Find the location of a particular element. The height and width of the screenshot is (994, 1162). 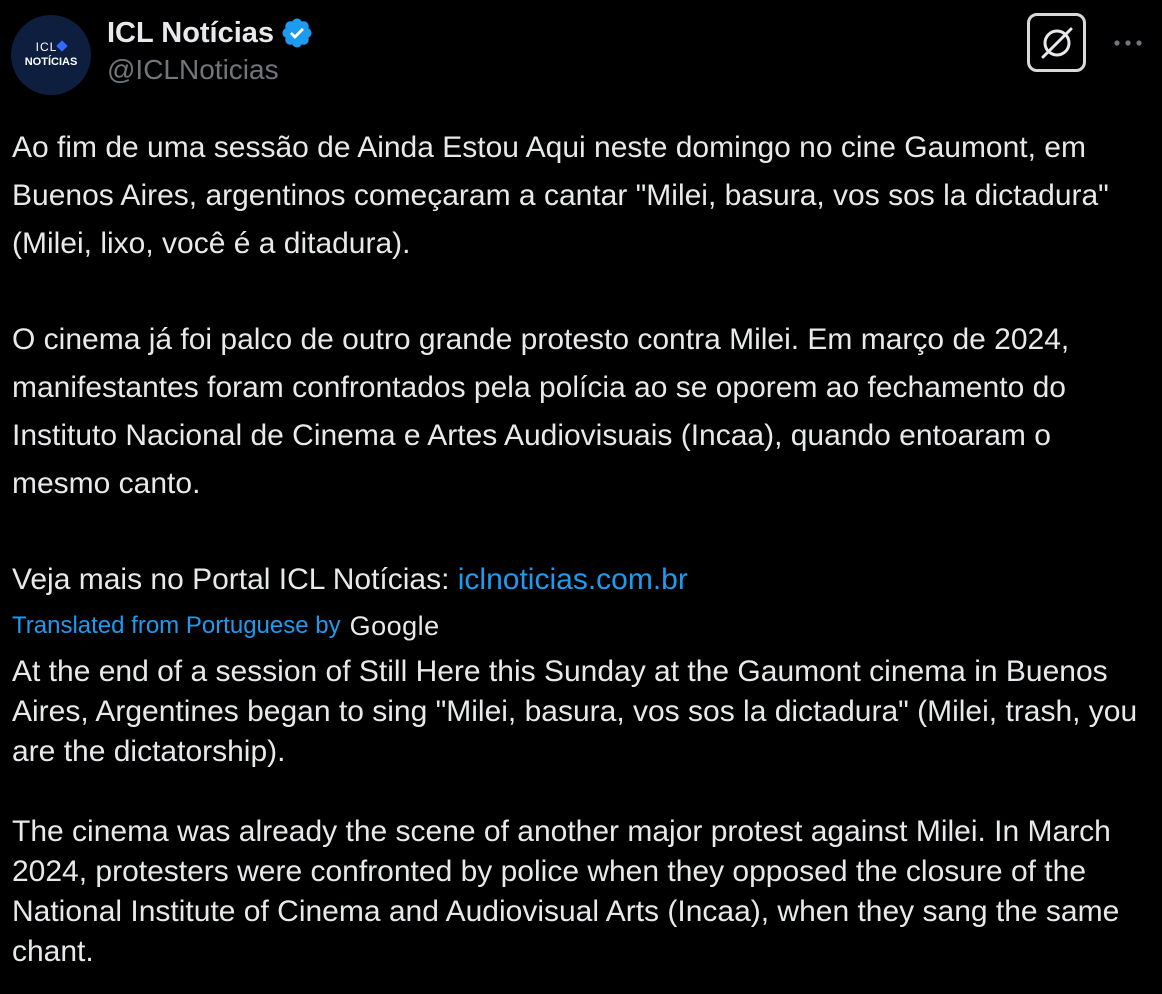

tweet-header: ICL NOTÍCIAS ICL Notícias @ICLNoticias is located at coordinates (581, 55).